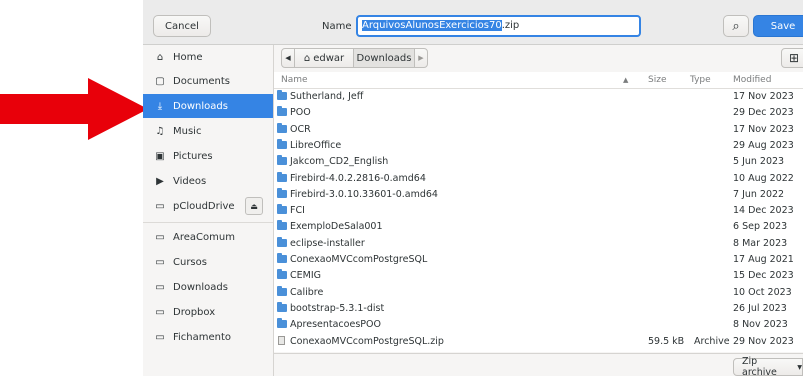 The width and height of the screenshot is (803, 376). Describe the element at coordinates (160, 81) in the screenshot. I see `document-icon: ▢` at that location.